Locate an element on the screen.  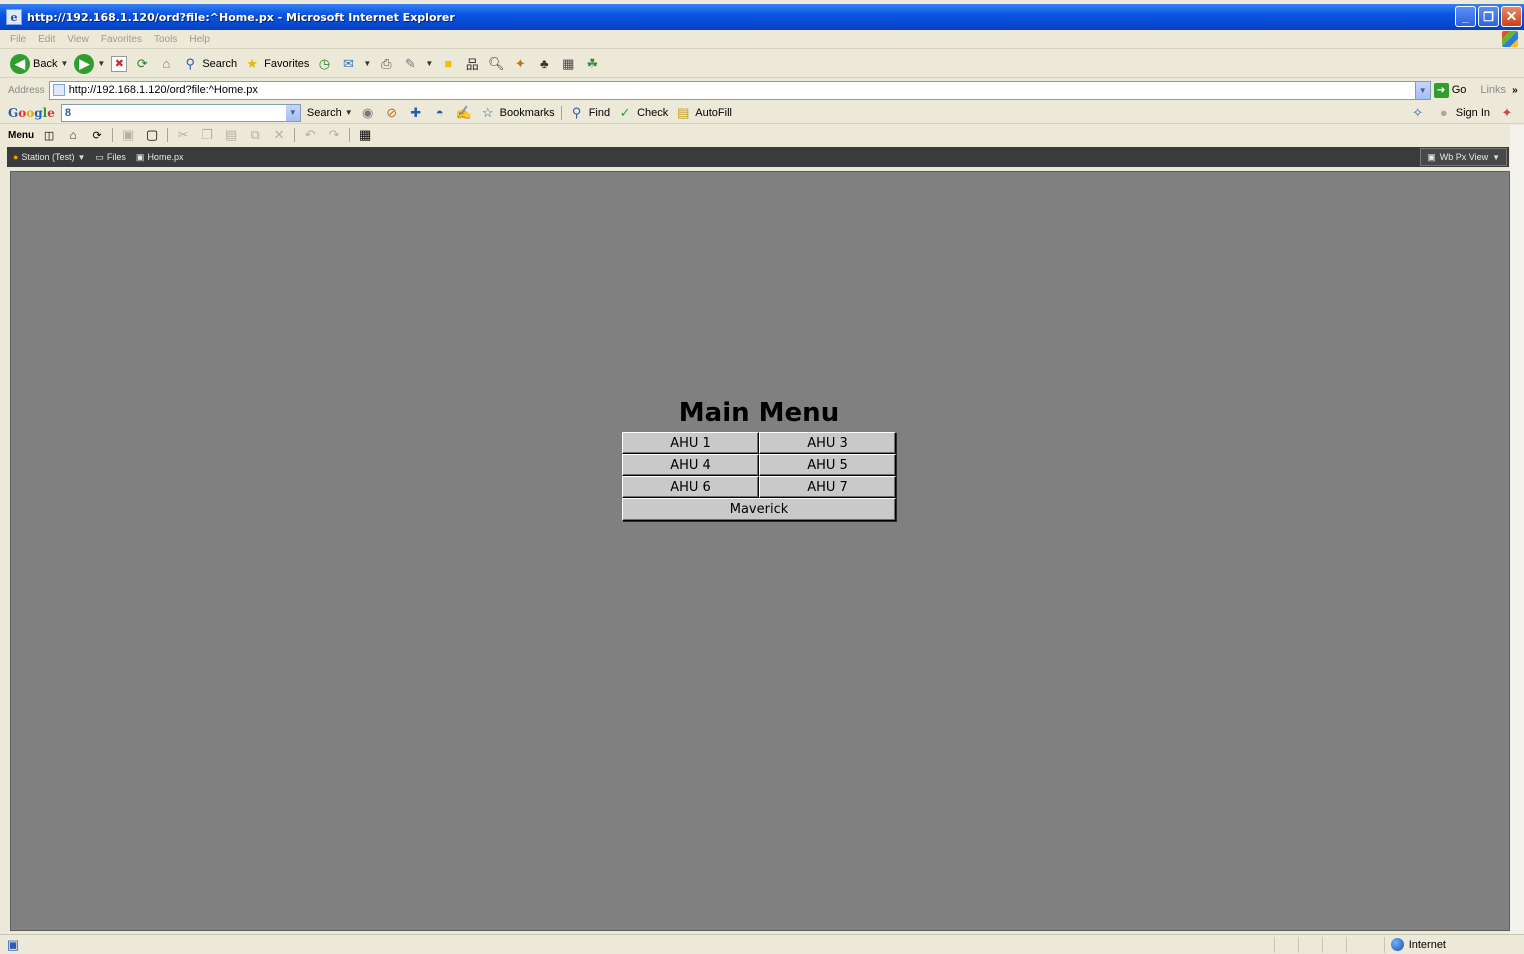
path-station: ● Station (Test) ▼ is located at coordinates (49, 157).